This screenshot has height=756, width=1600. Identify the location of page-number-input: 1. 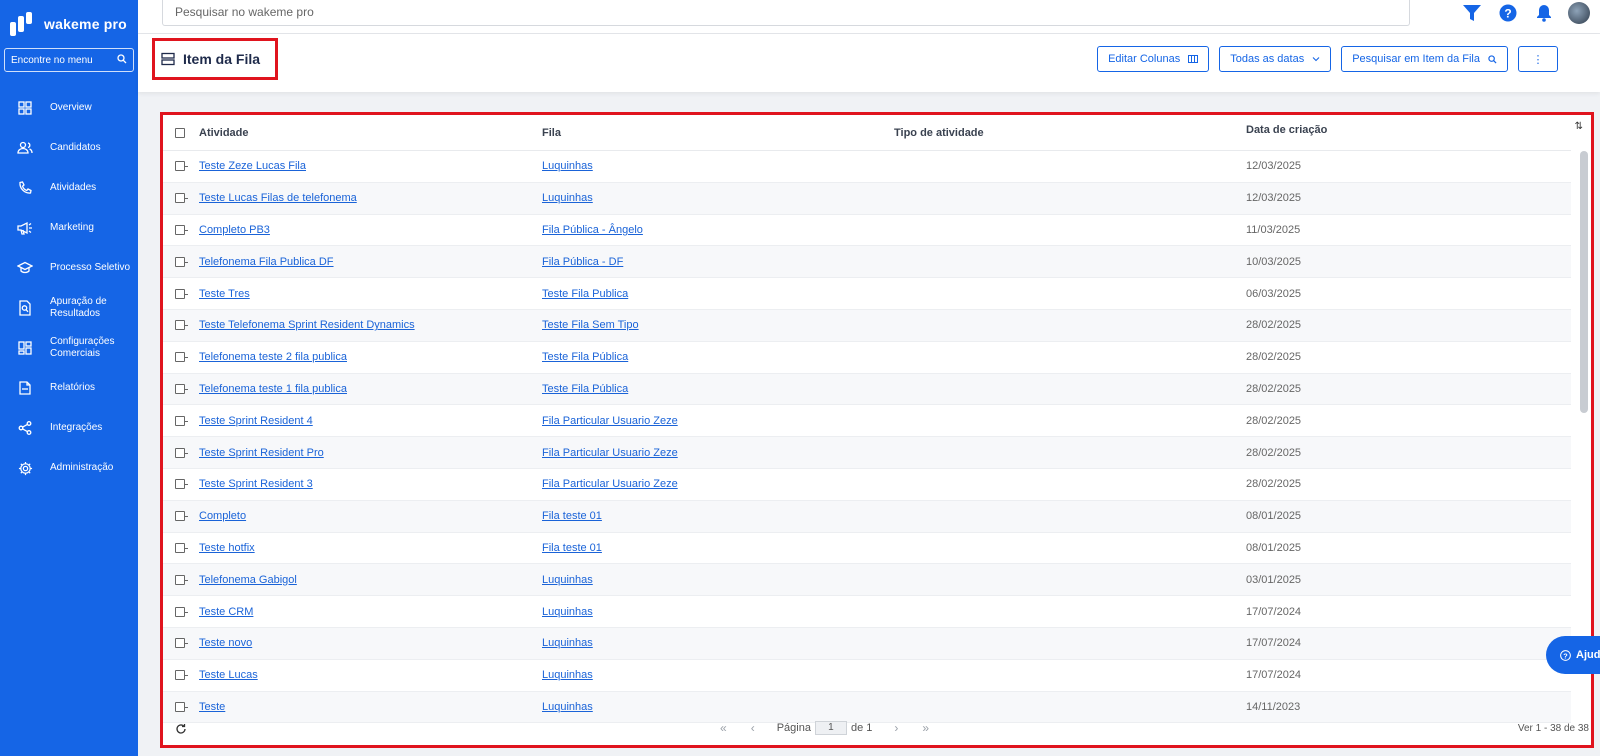
(830, 728).